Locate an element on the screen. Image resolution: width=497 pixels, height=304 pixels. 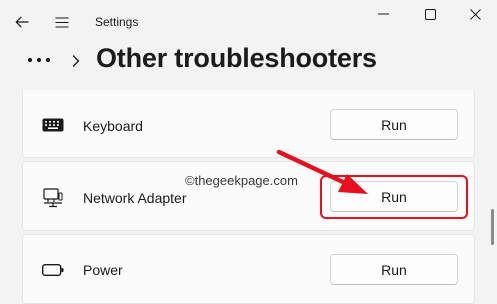
watermark-text: ©thegeekpage.com is located at coordinates (241, 180).